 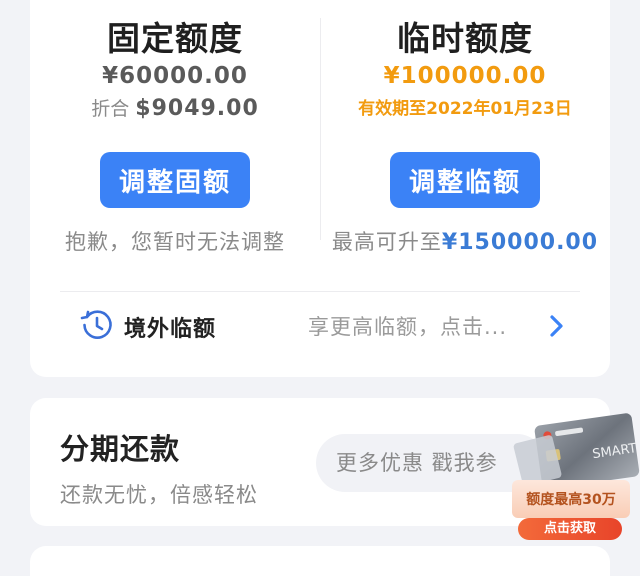 I want to click on usd-equivalent-label: 折合, so click(x=110, y=109).